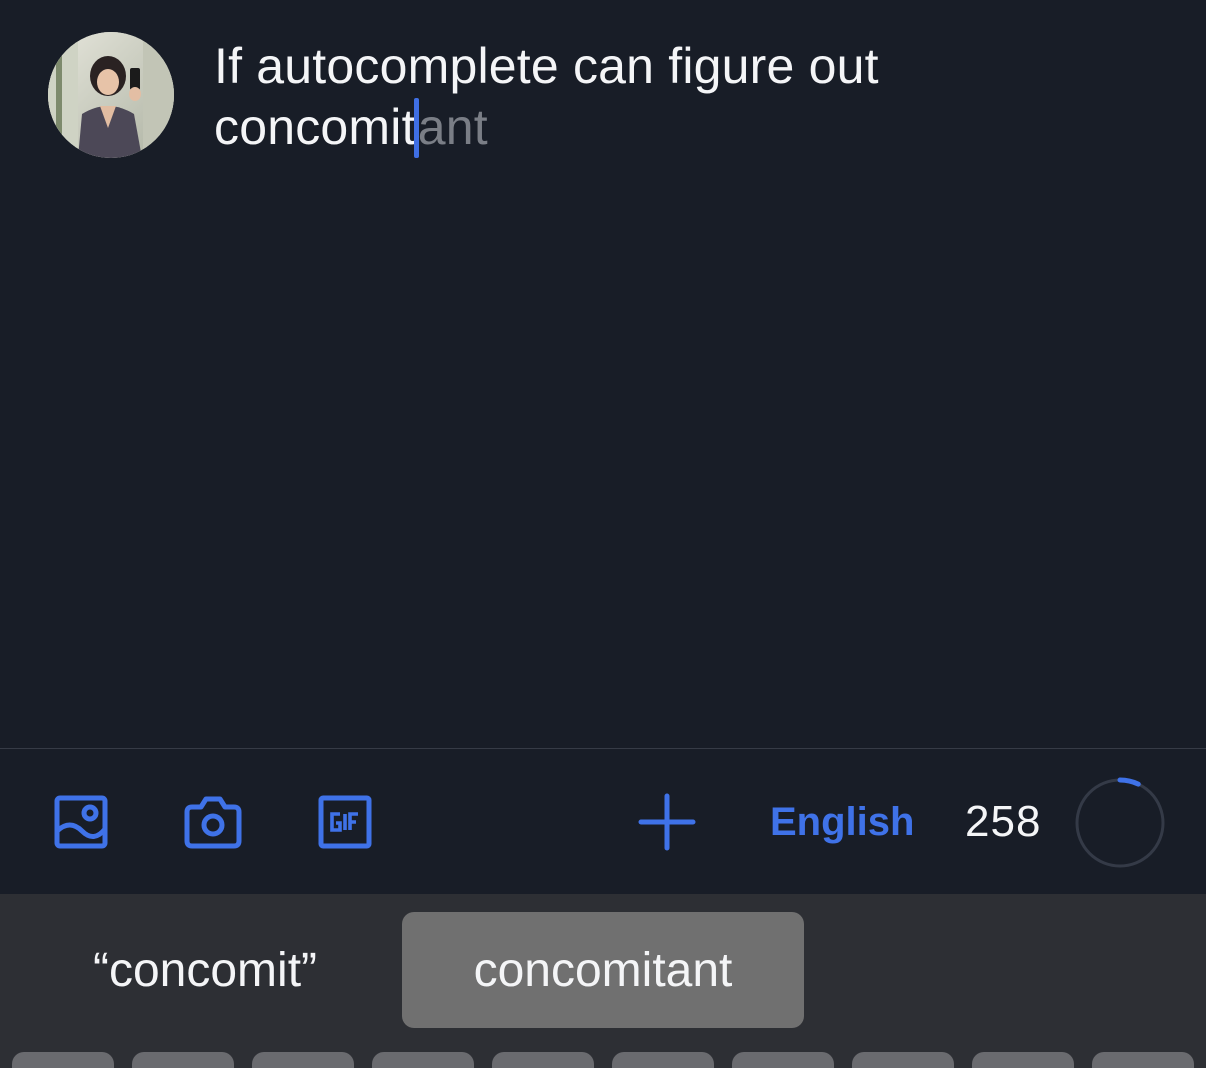 The width and height of the screenshot is (1206, 1068). I want to click on avatar-photo, so click(111, 95).